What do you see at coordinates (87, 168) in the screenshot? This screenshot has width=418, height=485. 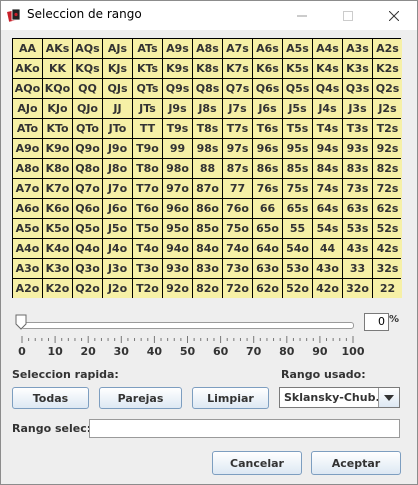 I see `hand-cell: Q8o` at bounding box center [87, 168].